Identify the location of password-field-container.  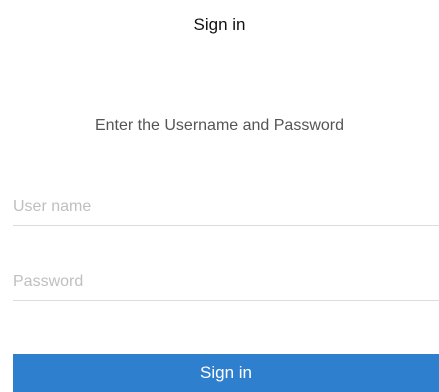
(226, 285).